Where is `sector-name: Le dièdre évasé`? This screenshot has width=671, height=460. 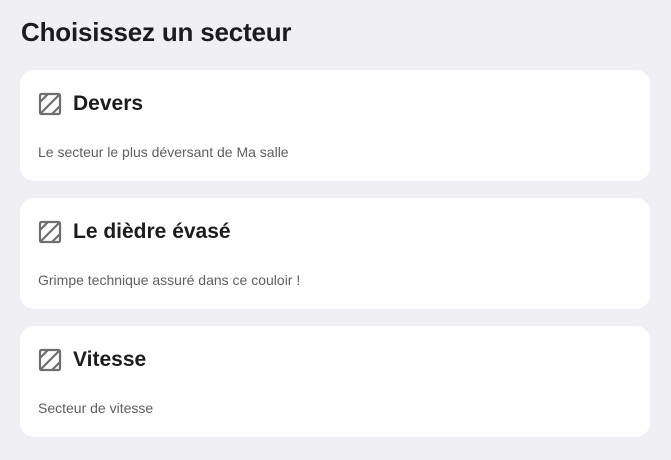
sector-name: Le dièdre évasé is located at coordinates (152, 231).